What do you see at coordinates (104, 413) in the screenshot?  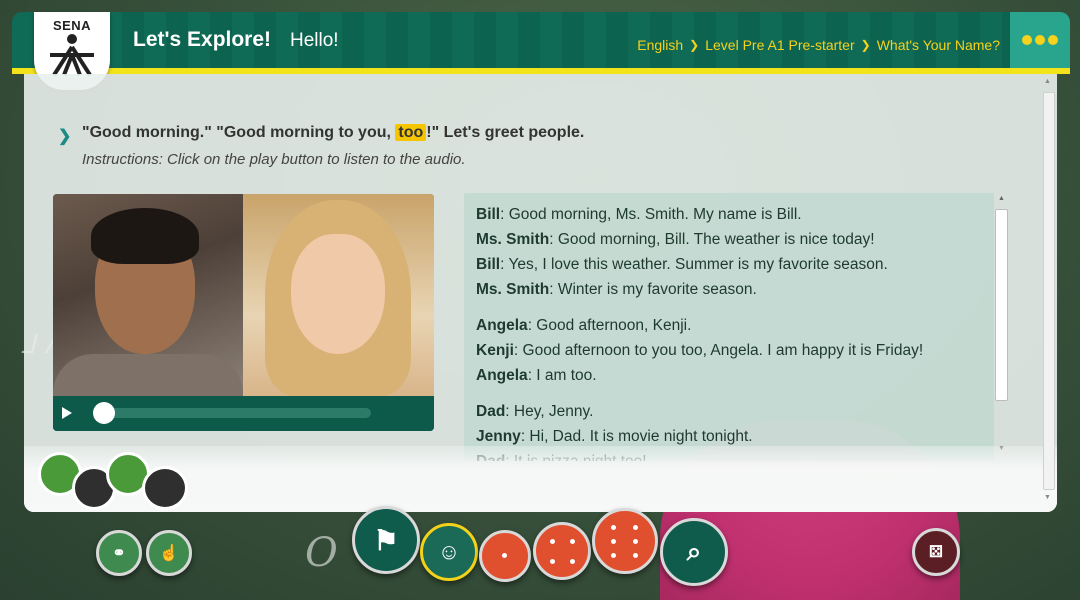 I see `progress-knob` at bounding box center [104, 413].